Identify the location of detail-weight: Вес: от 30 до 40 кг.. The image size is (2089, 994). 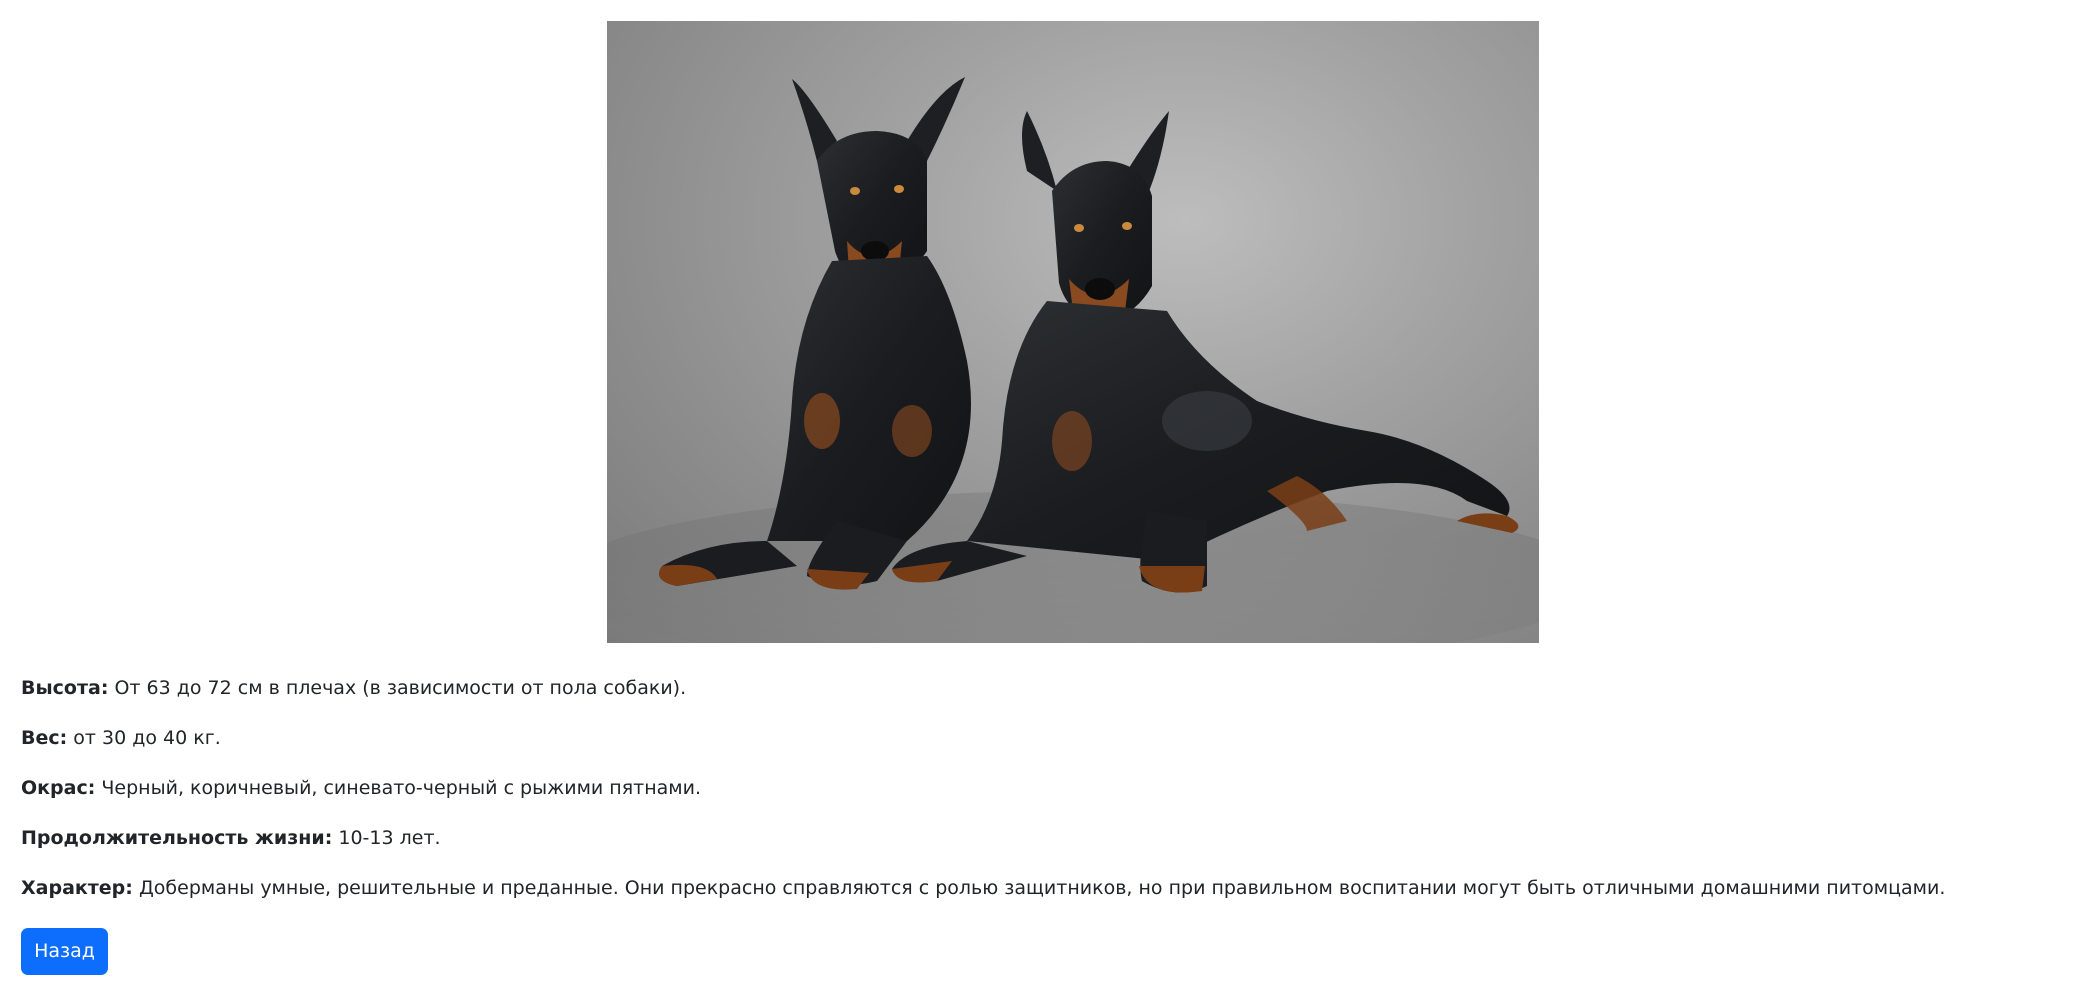
(121, 738).